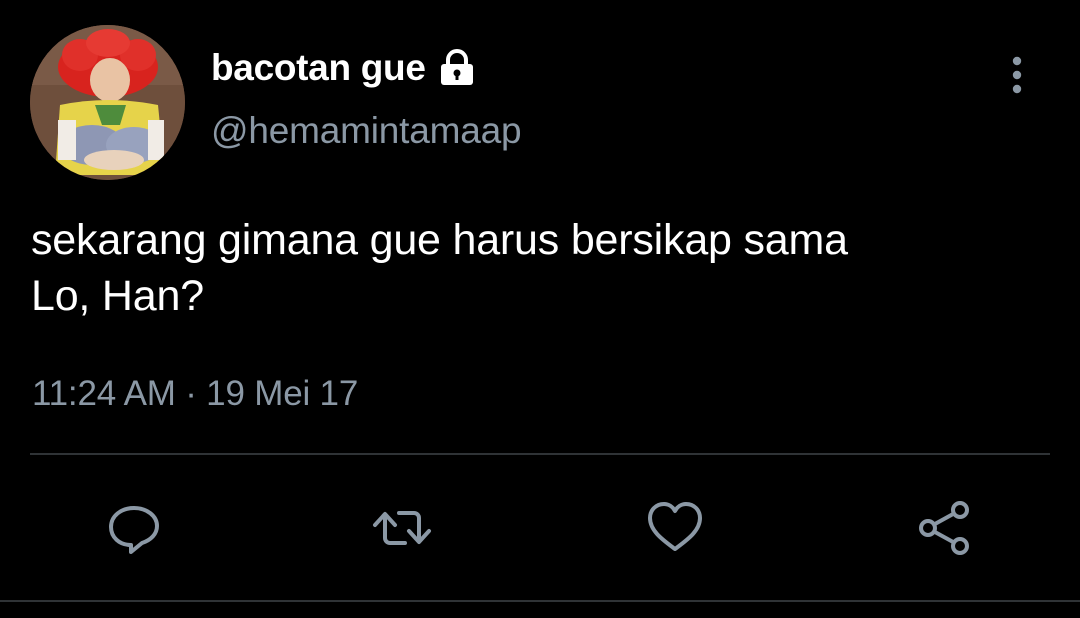 Image resolution: width=1080 pixels, height=618 pixels. What do you see at coordinates (540, 601) in the screenshot?
I see `bottom-divider` at bounding box center [540, 601].